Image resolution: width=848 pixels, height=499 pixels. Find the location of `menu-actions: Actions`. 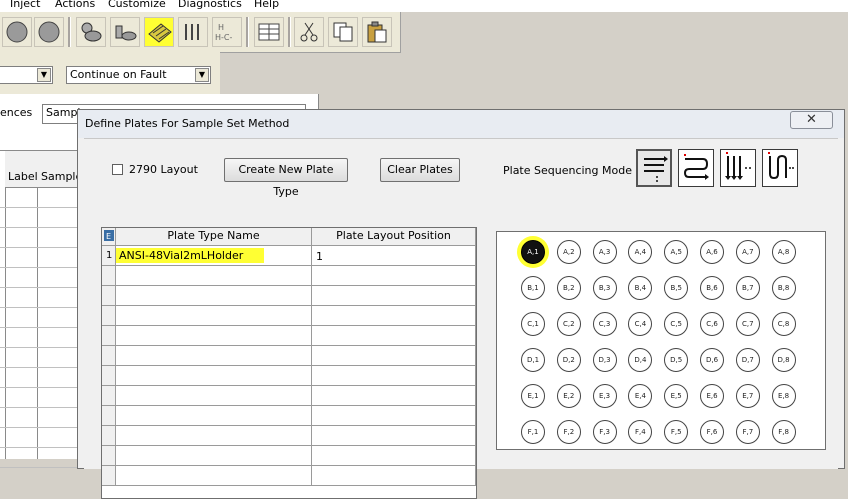

menu-actions: Actions is located at coordinates (75, 5).